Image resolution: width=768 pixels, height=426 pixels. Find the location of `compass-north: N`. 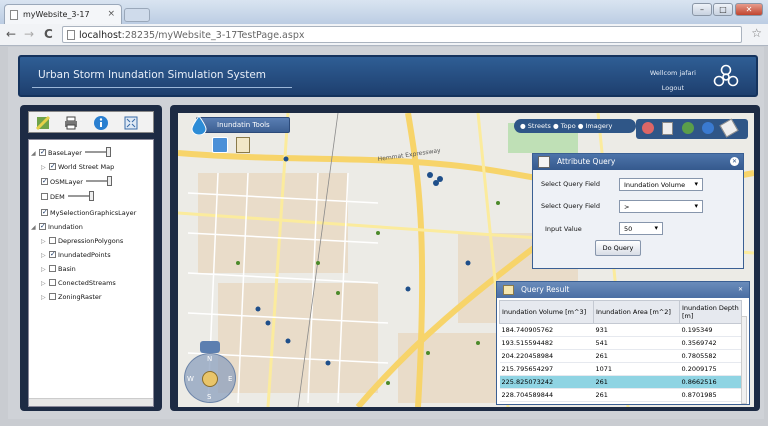

compass-north: N is located at coordinates (209, 359).